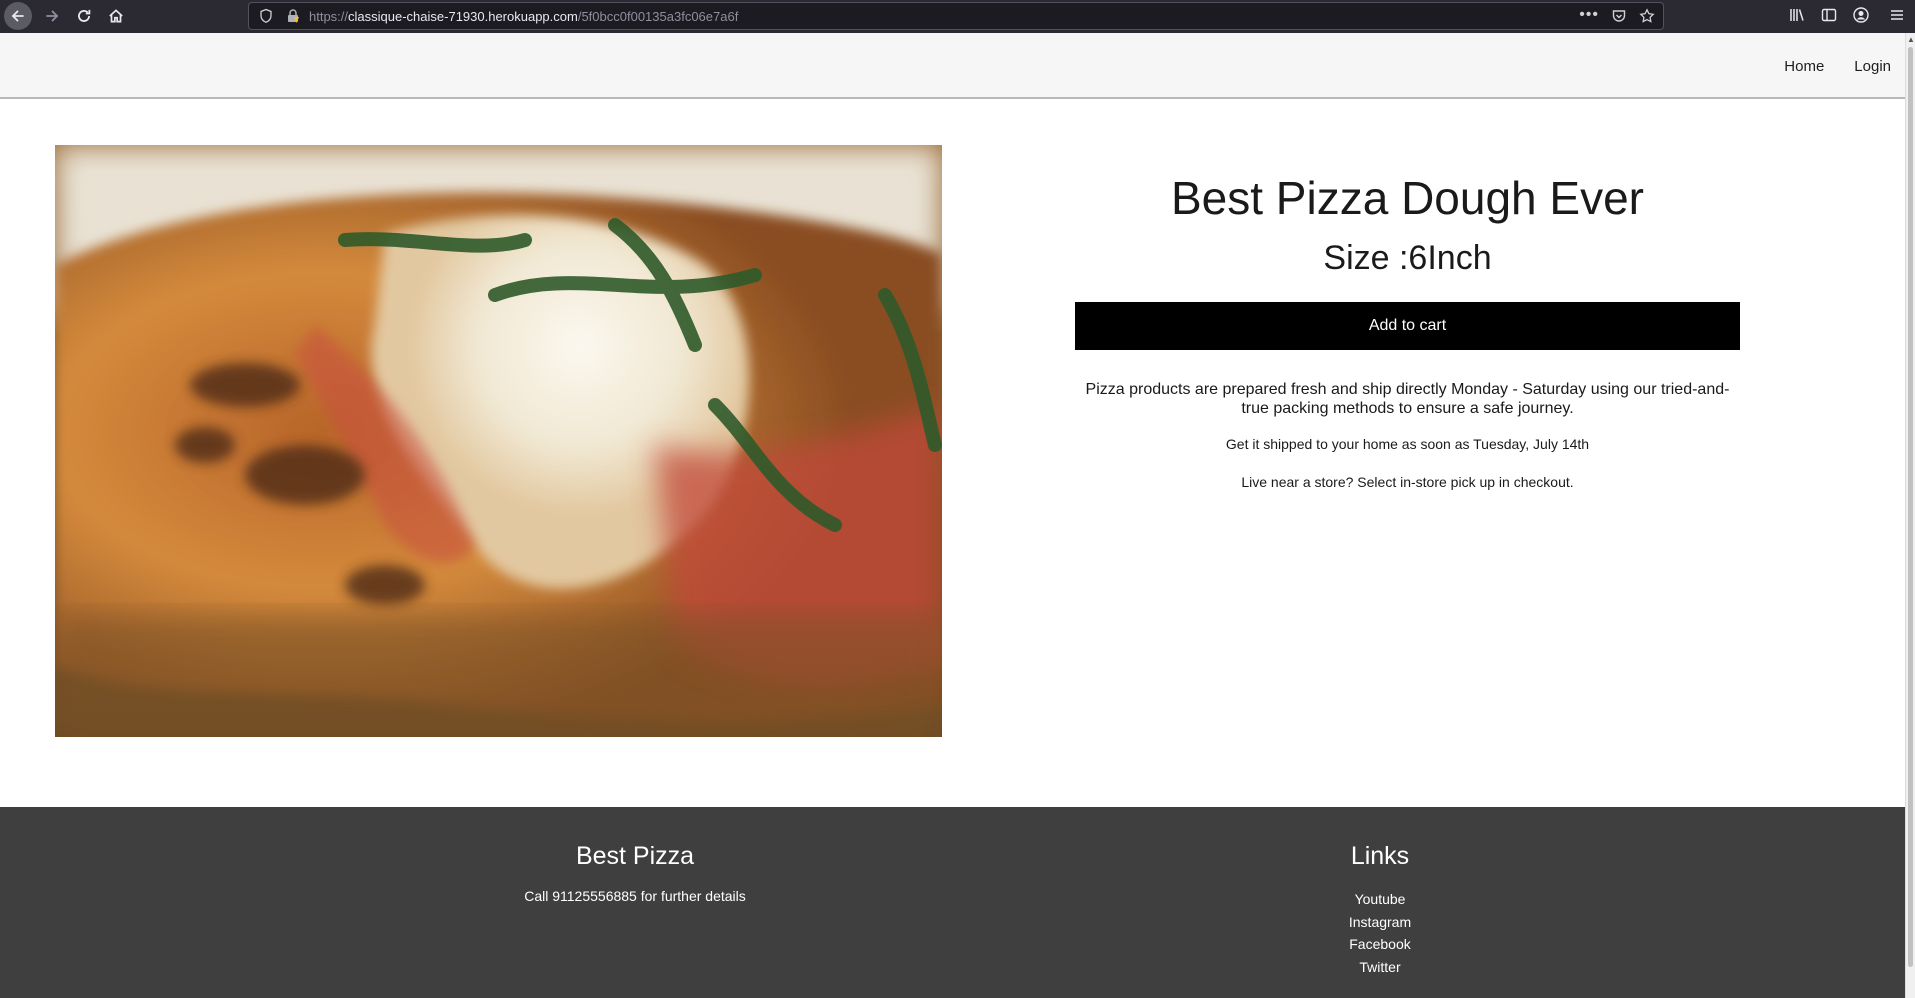 This screenshot has height=998, width=1915. I want to click on forward-button, so click(52, 16).